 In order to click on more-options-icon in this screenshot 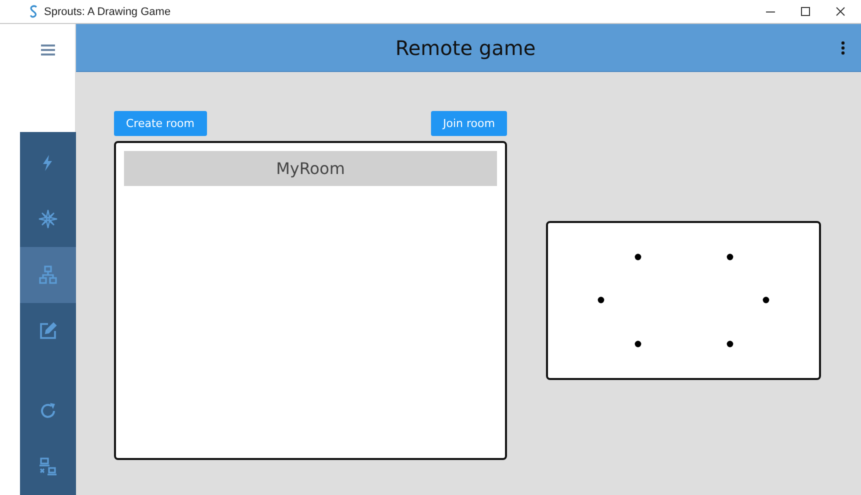, I will do `click(843, 47)`.